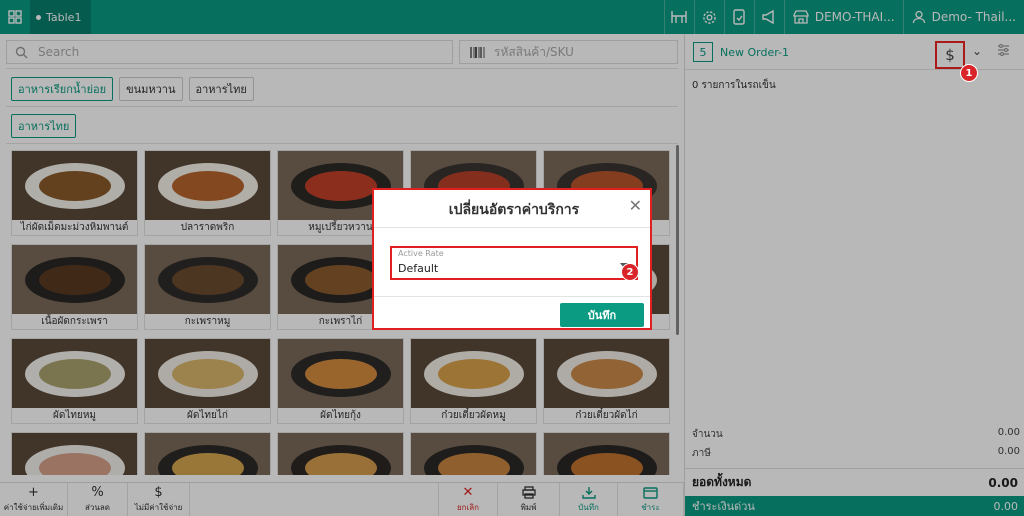 The height and width of the screenshot is (516, 1024). What do you see at coordinates (602, 315) in the screenshot?
I see `dialog-save-button: บันทึก` at bounding box center [602, 315].